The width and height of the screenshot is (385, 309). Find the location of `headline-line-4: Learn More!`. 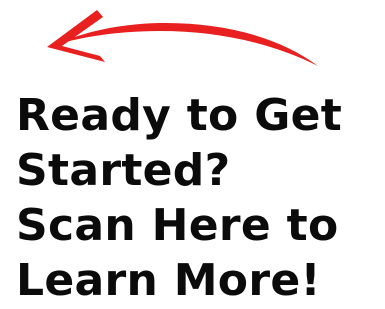

headline-line-4: Learn More! is located at coordinates (168, 280).